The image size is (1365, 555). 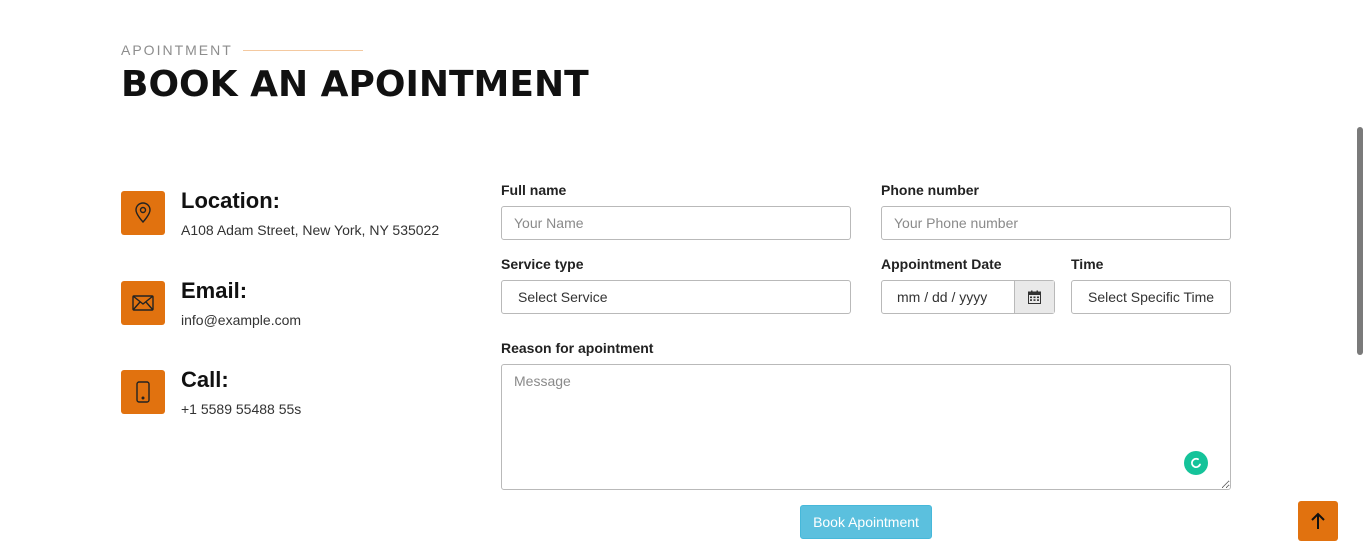 I want to click on location-value: A108 Adam Street, New York, NY 535022, so click(x=310, y=230).